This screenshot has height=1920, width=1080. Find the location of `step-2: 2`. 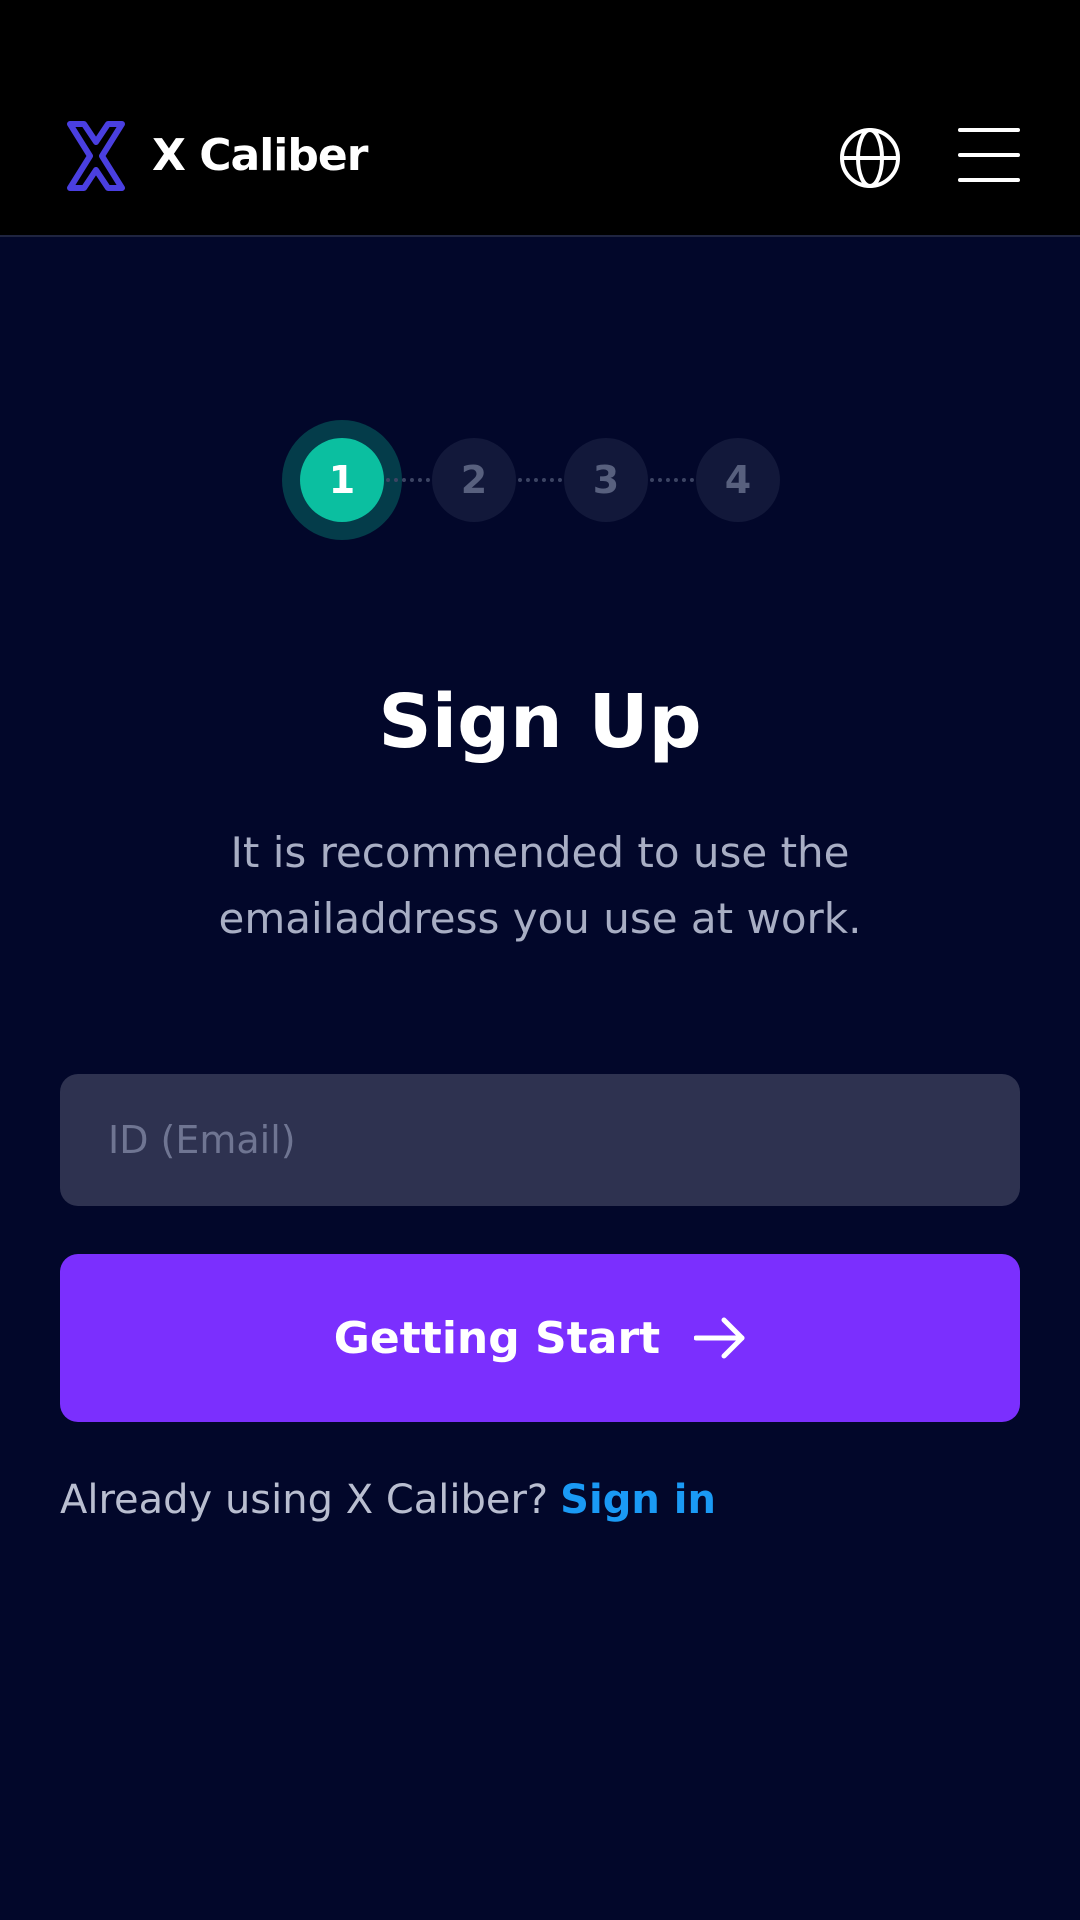

step-2: 2 is located at coordinates (474, 480).